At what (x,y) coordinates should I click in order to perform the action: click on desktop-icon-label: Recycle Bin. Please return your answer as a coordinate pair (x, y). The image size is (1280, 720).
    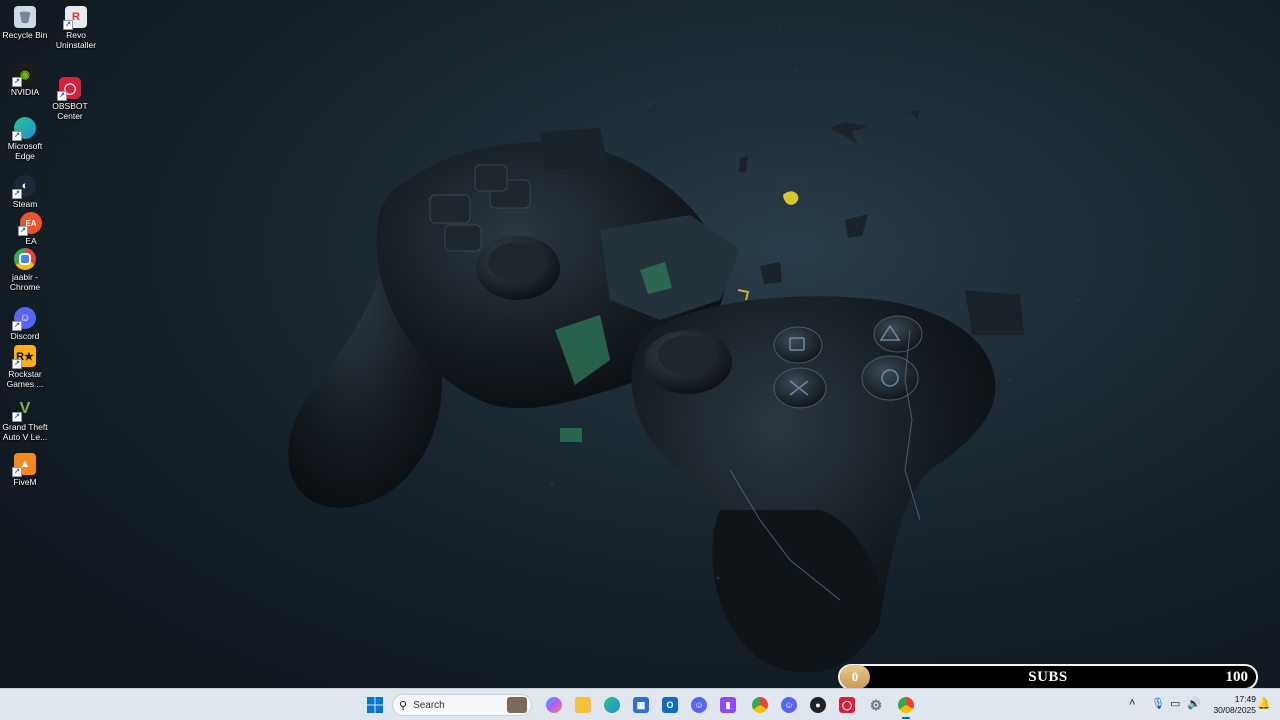
    Looking at the image, I should click on (25, 35).